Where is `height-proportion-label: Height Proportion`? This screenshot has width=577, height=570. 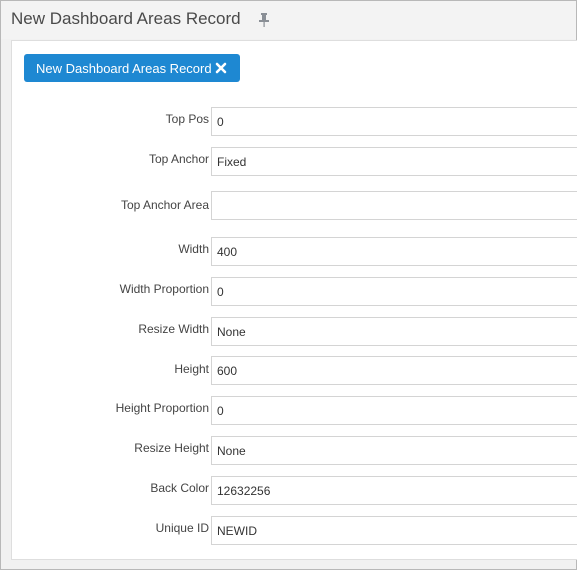 height-proportion-label: Height Proportion is located at coordinates (162, 408).